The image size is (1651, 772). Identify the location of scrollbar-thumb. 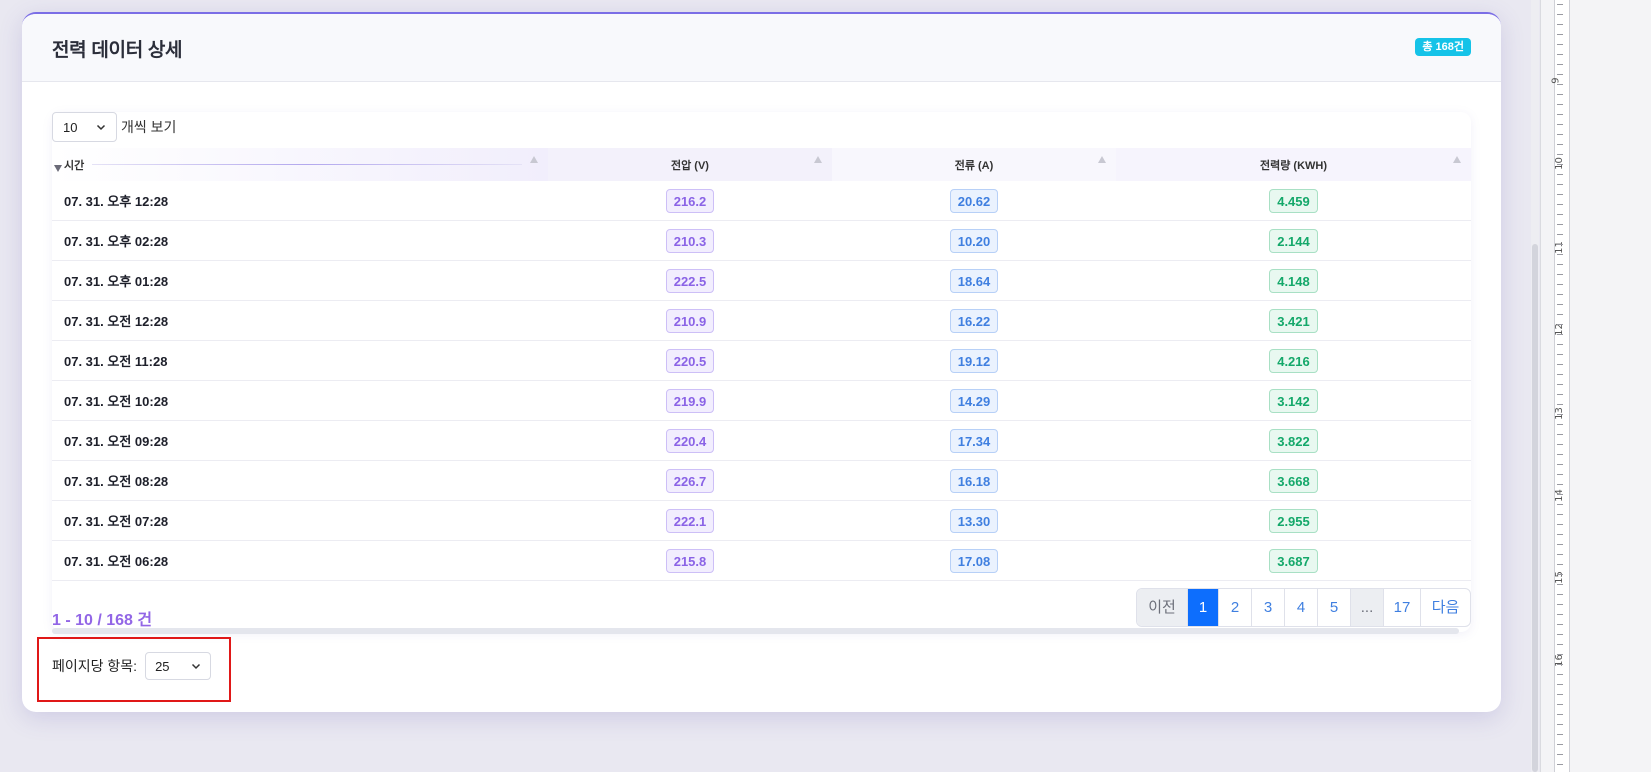
(1535, 508).